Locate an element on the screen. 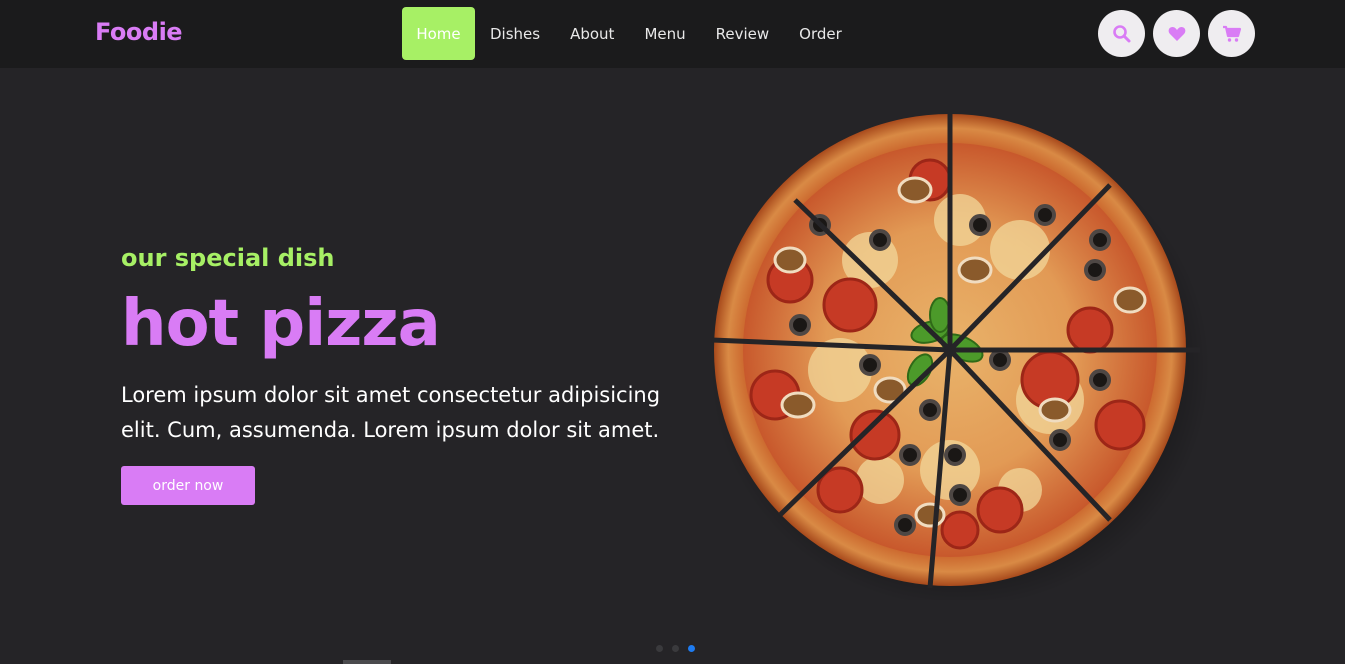  nav-icon-group is located at coordinates (1176, 33).